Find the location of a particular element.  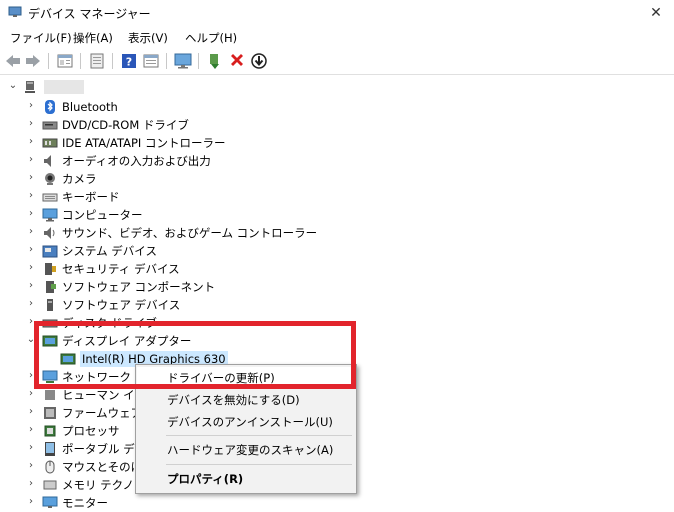

scan-hardware-icon is located at coordinates (259, 61).